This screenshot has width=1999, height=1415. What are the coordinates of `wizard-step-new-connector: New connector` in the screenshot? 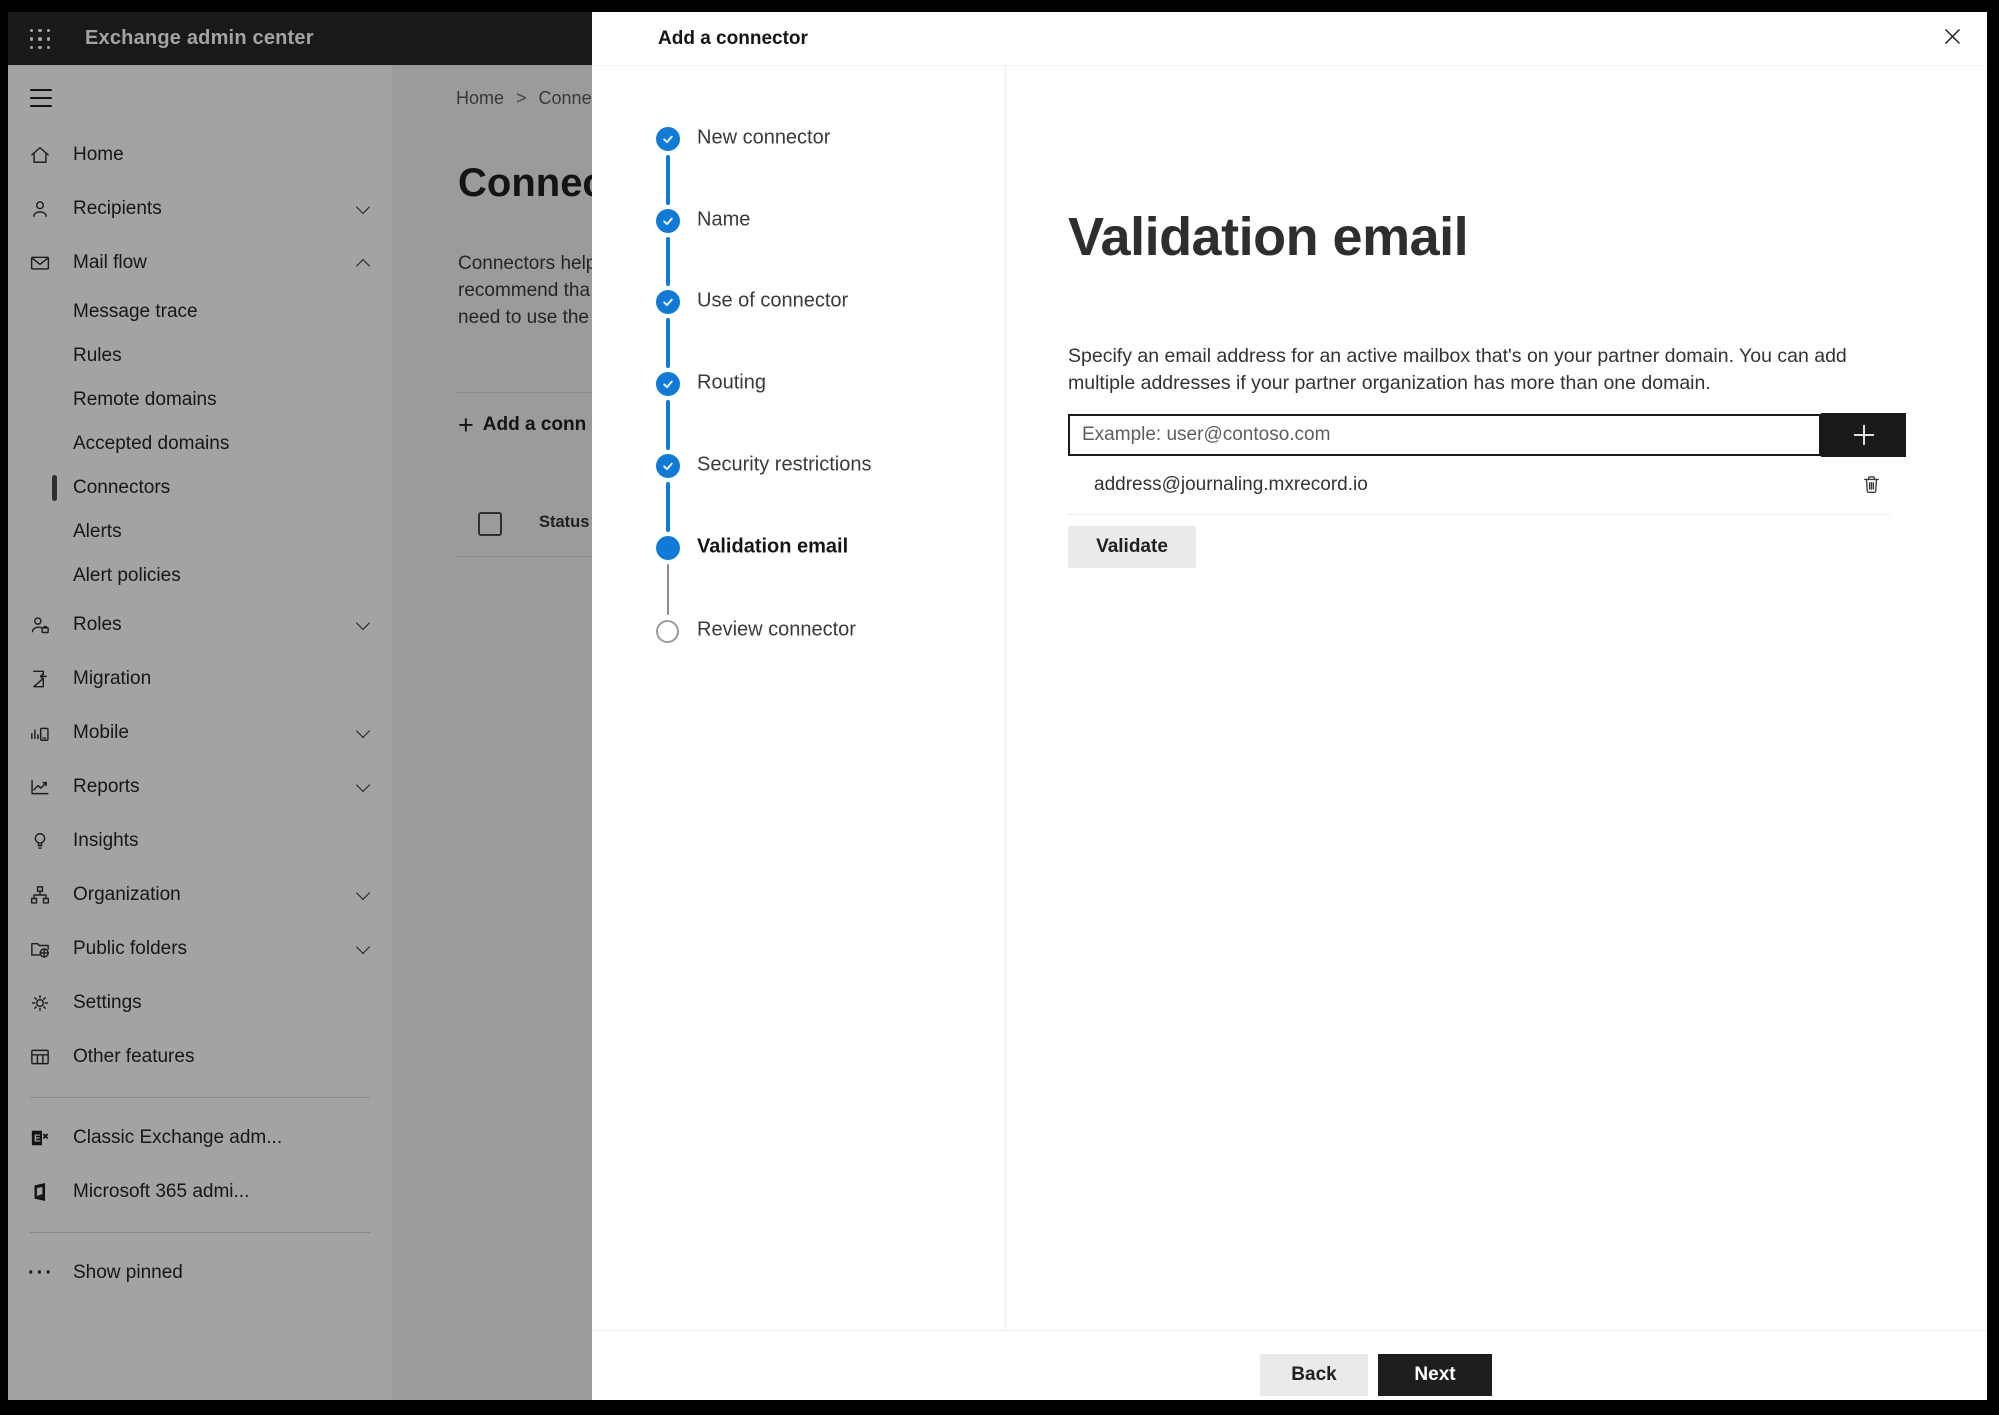 It's located at (798, 139).